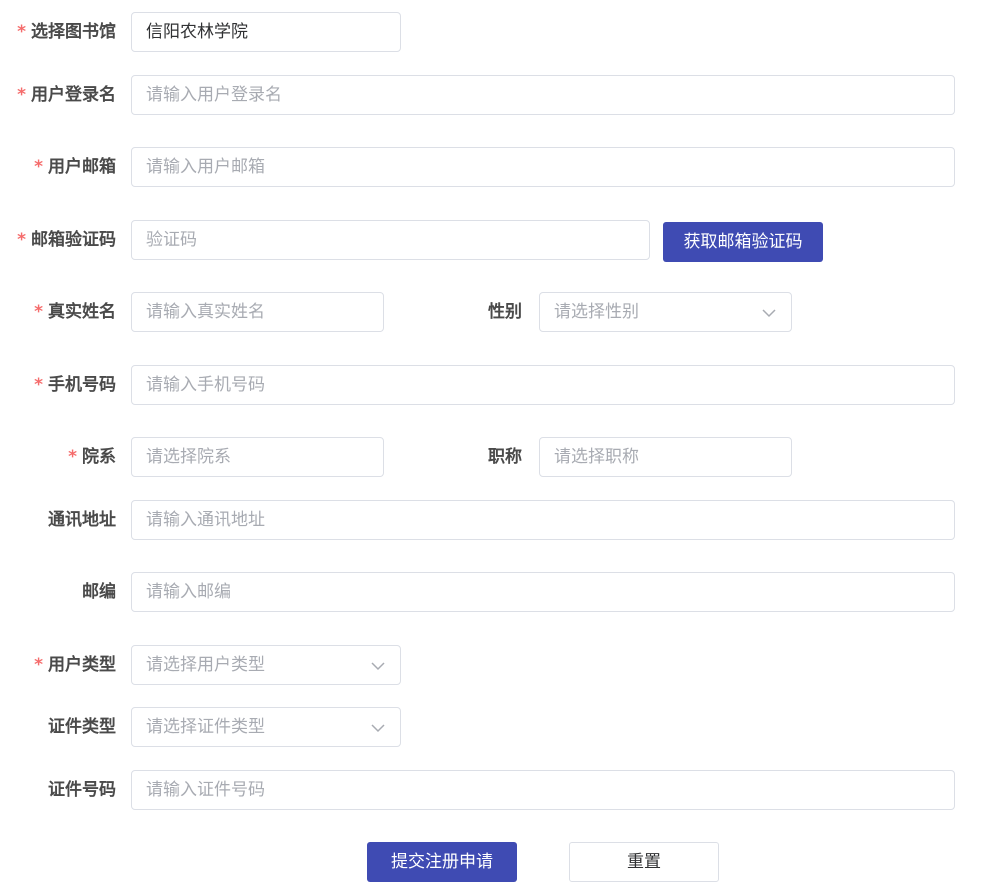 This screenshot has height=891, width=998. Describe the element at coordinates (75, 167) in the screenshot. I see `email-label: * 用户邮箱` at that location.